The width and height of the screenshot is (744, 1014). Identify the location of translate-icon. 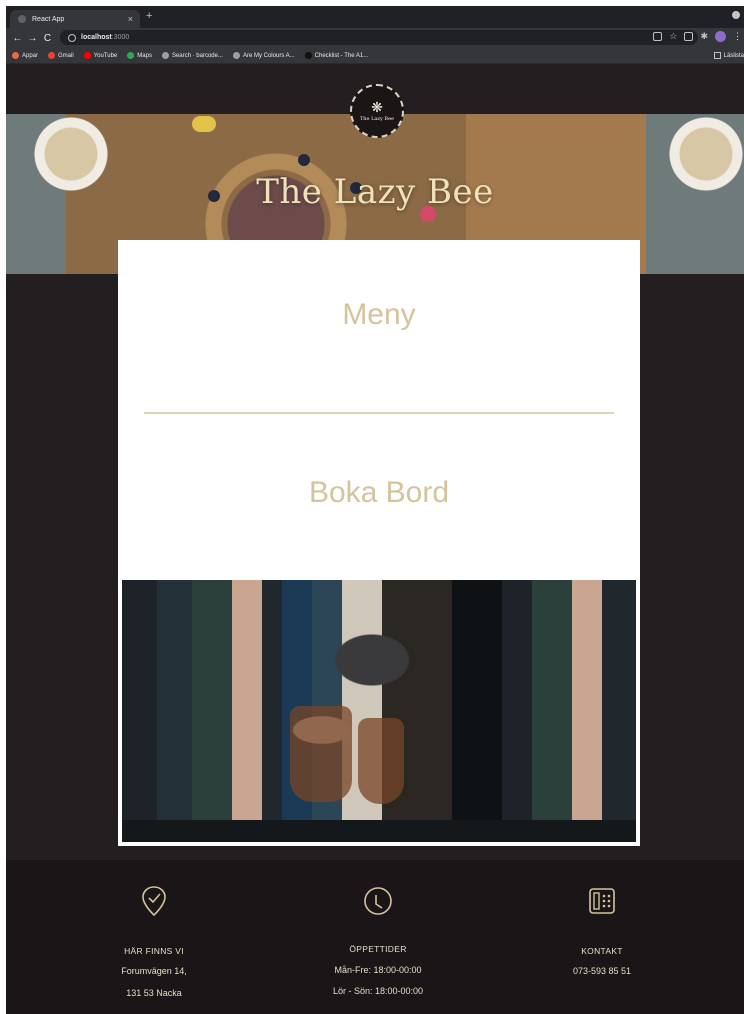
(658, 36).